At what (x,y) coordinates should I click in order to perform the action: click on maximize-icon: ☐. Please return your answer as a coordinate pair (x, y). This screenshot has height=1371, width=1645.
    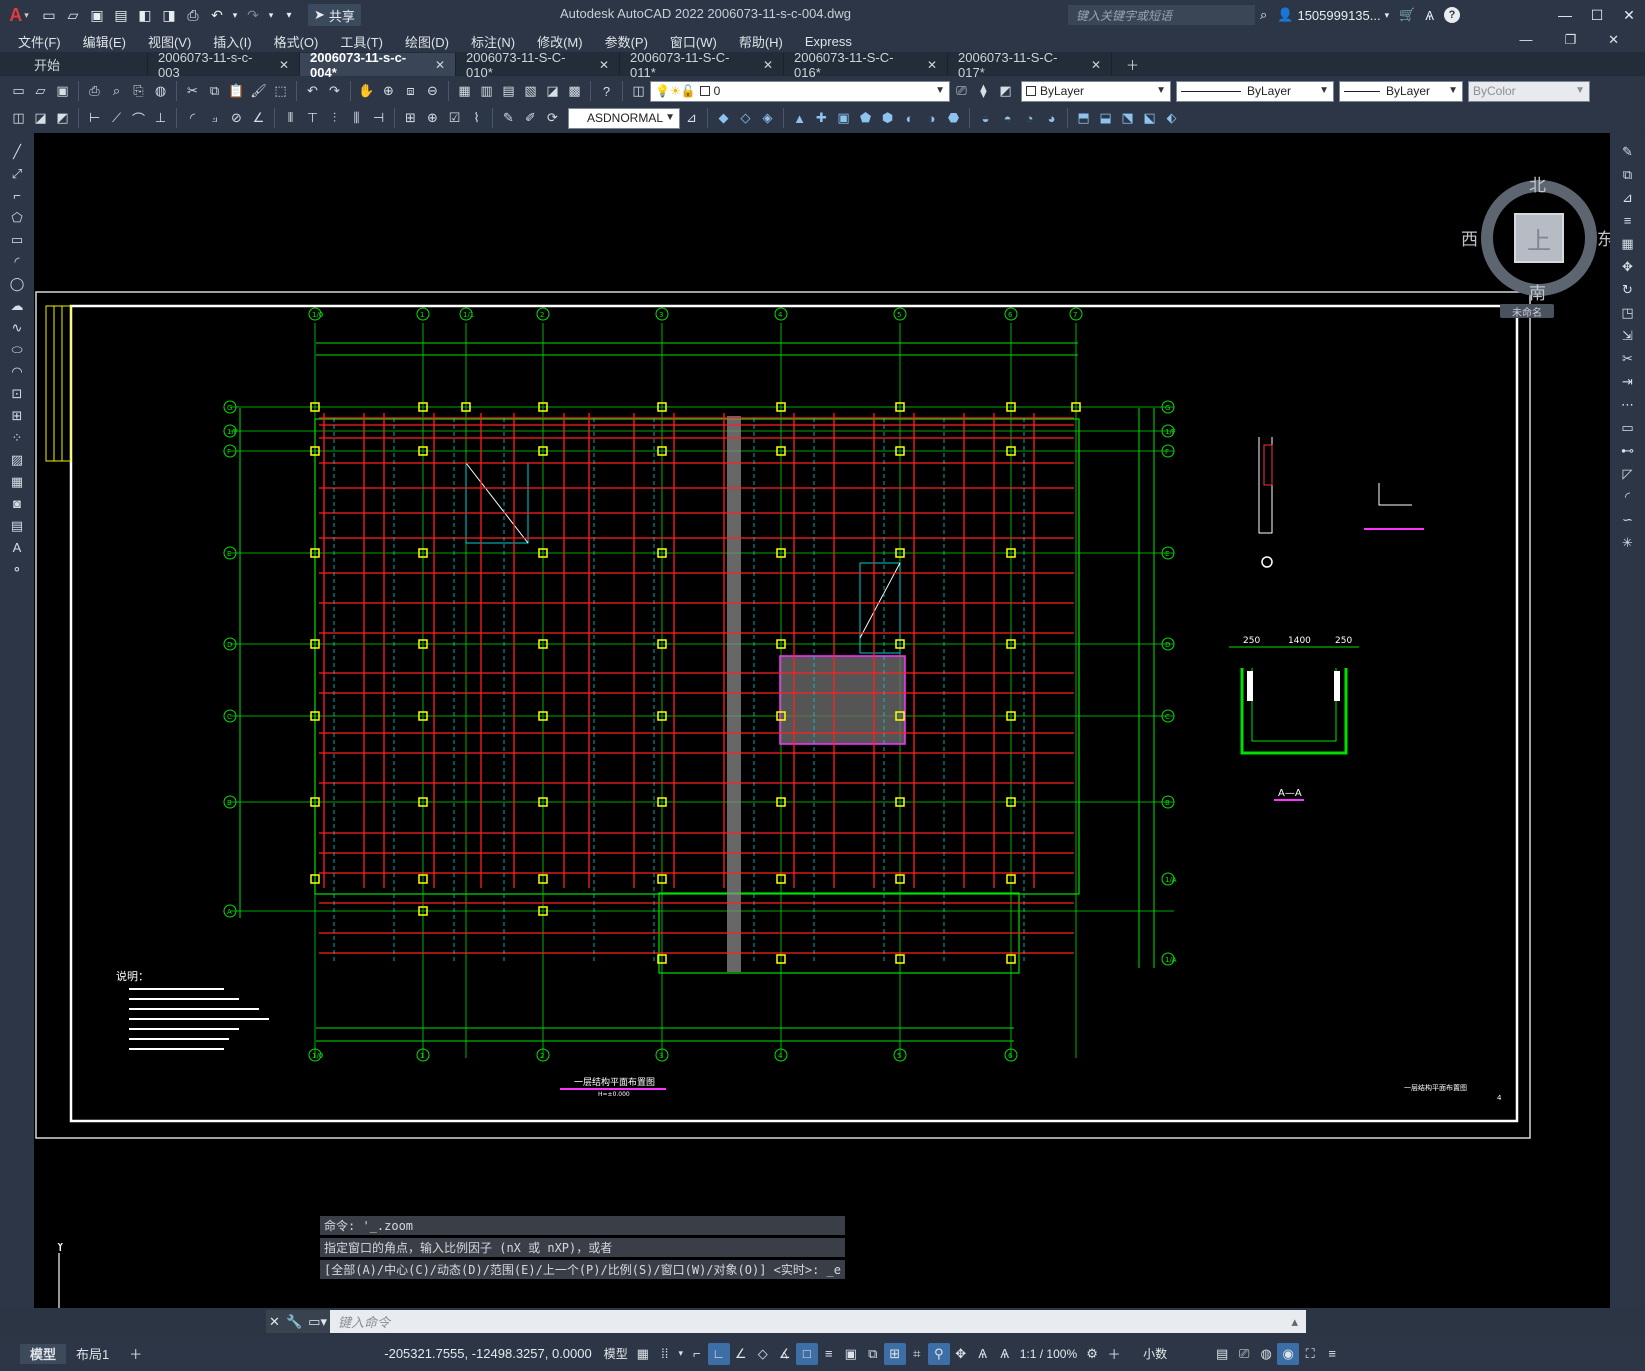
    Looking at the image, I should click on (1597, 15).